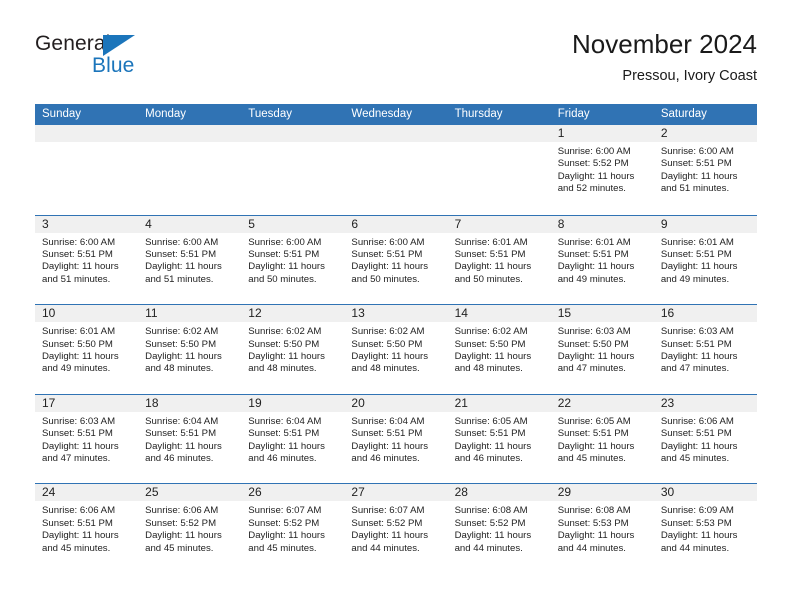  I want to click on day-number: 20, so click(358, 402).